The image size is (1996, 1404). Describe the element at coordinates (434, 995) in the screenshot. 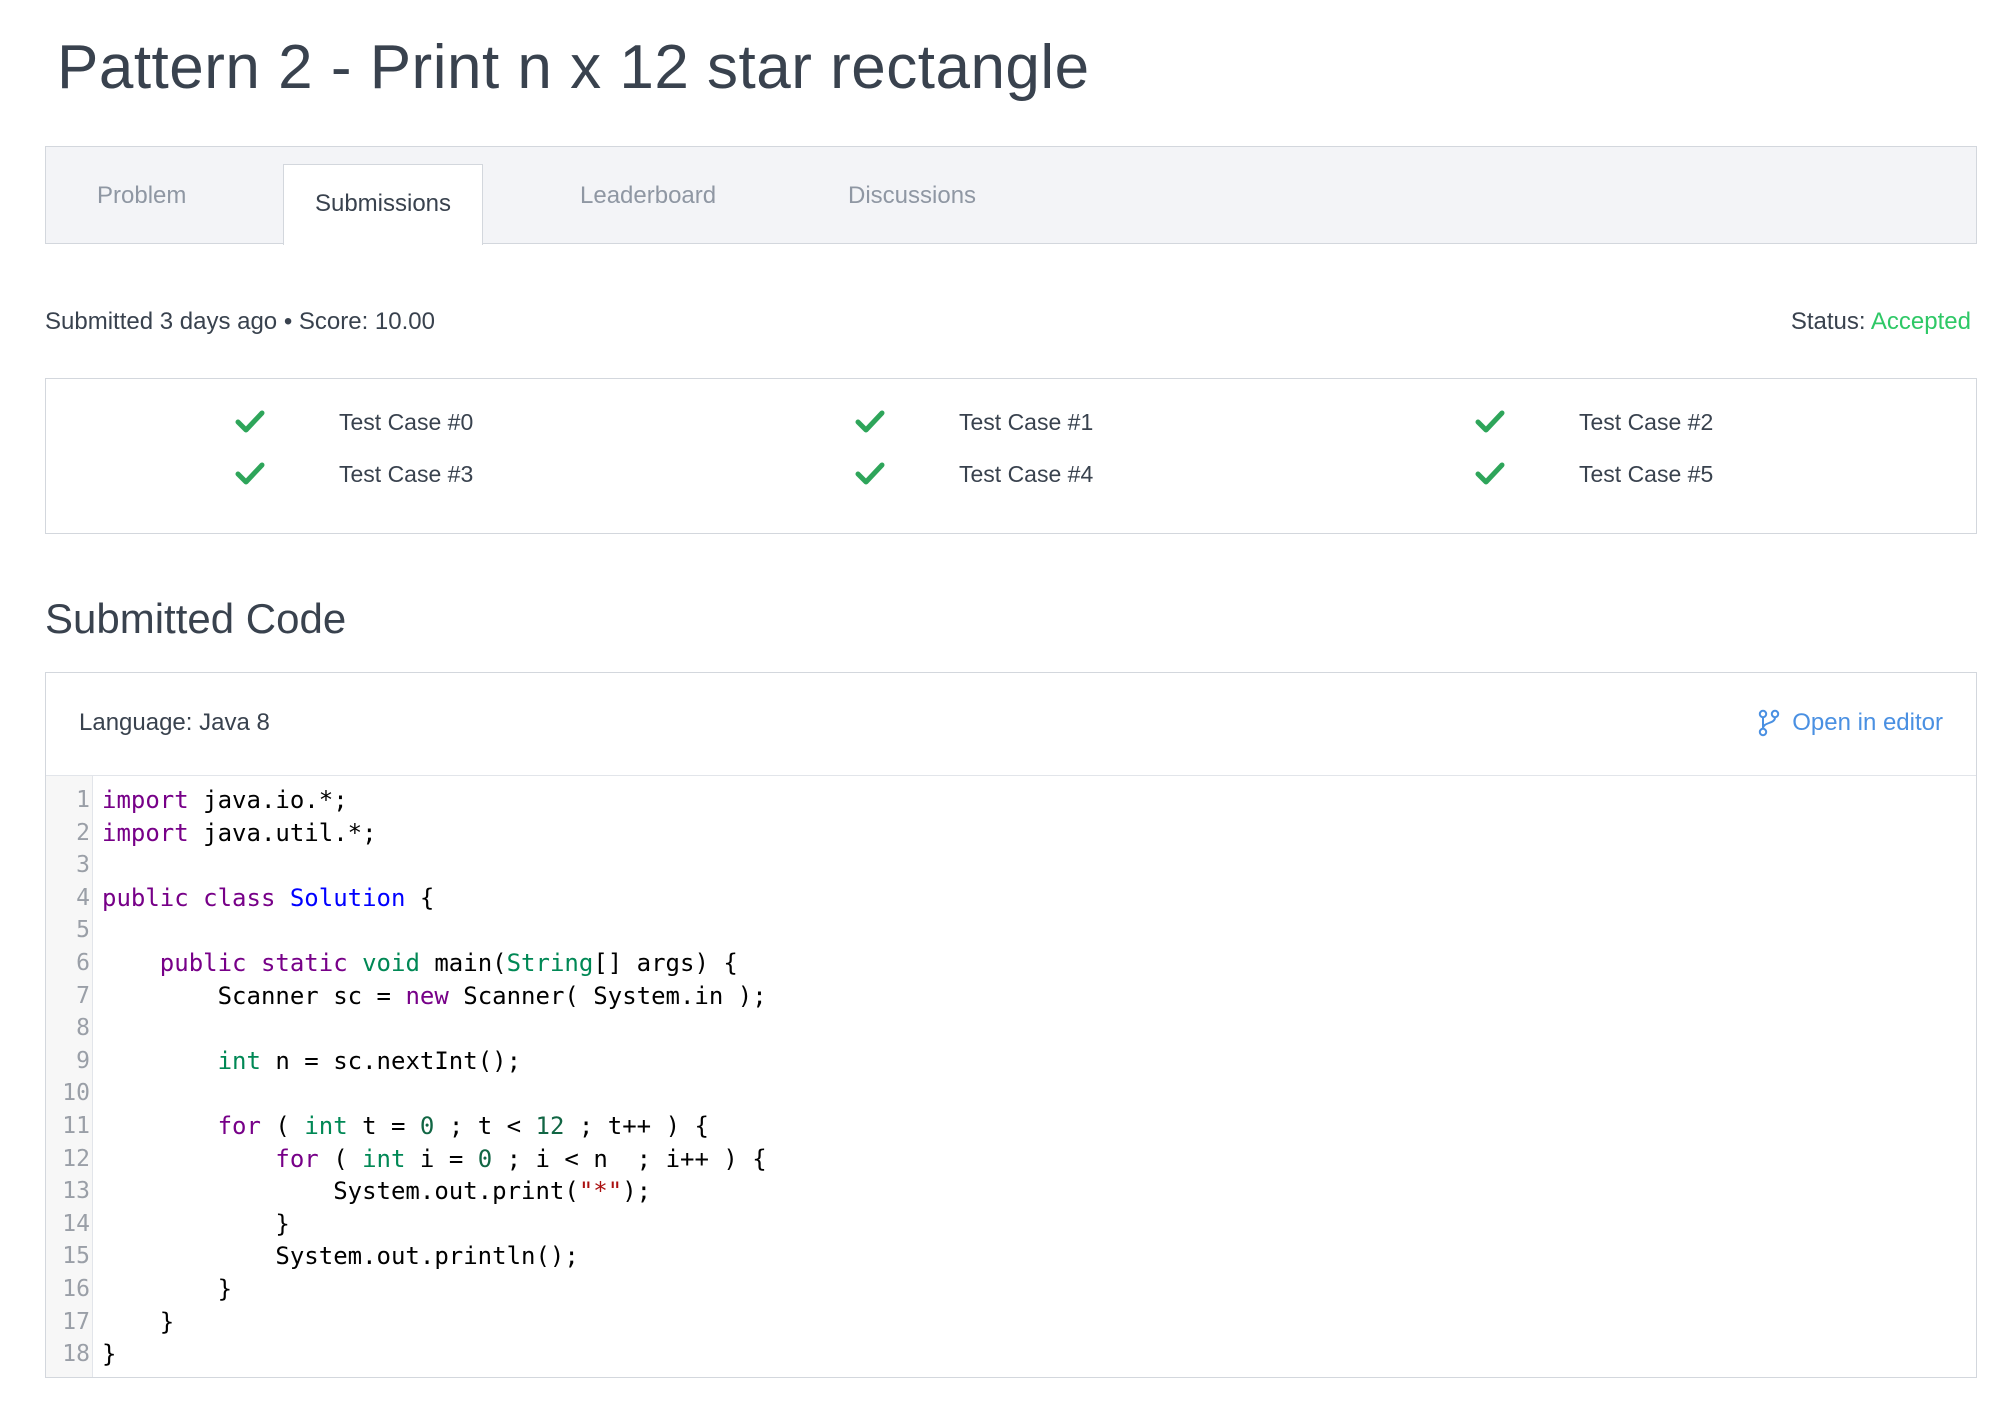

I see `code-text: Scanner sc = new Scanner( System.in );` at that location.